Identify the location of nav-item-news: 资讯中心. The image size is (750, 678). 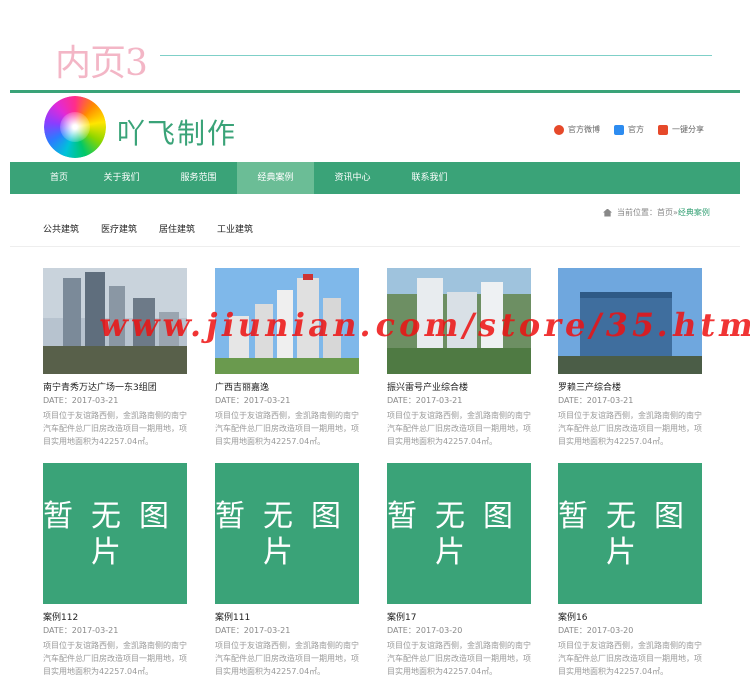
(352, 178).